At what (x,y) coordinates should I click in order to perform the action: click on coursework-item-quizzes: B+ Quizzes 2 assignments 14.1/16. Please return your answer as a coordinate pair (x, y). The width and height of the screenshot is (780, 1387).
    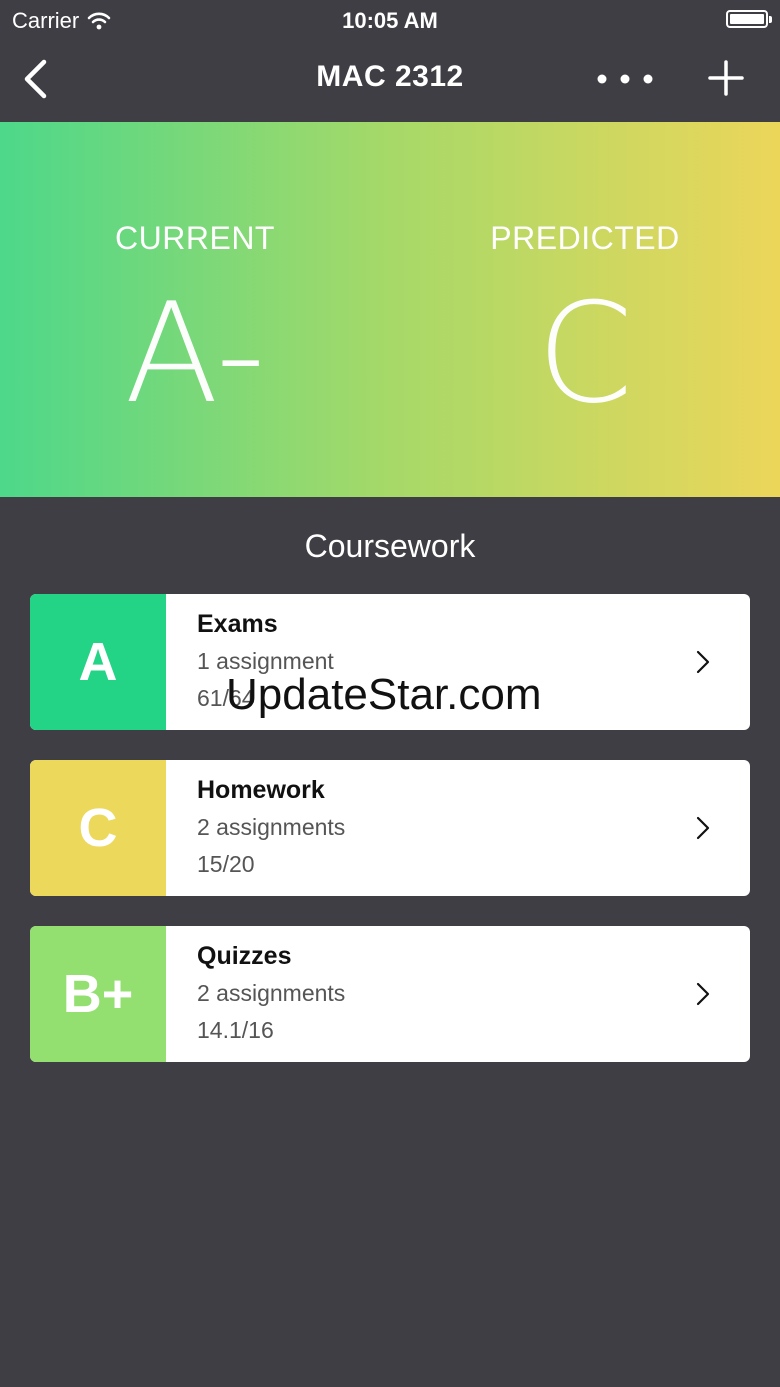
    Looking at the image, I should click on (390, 994).